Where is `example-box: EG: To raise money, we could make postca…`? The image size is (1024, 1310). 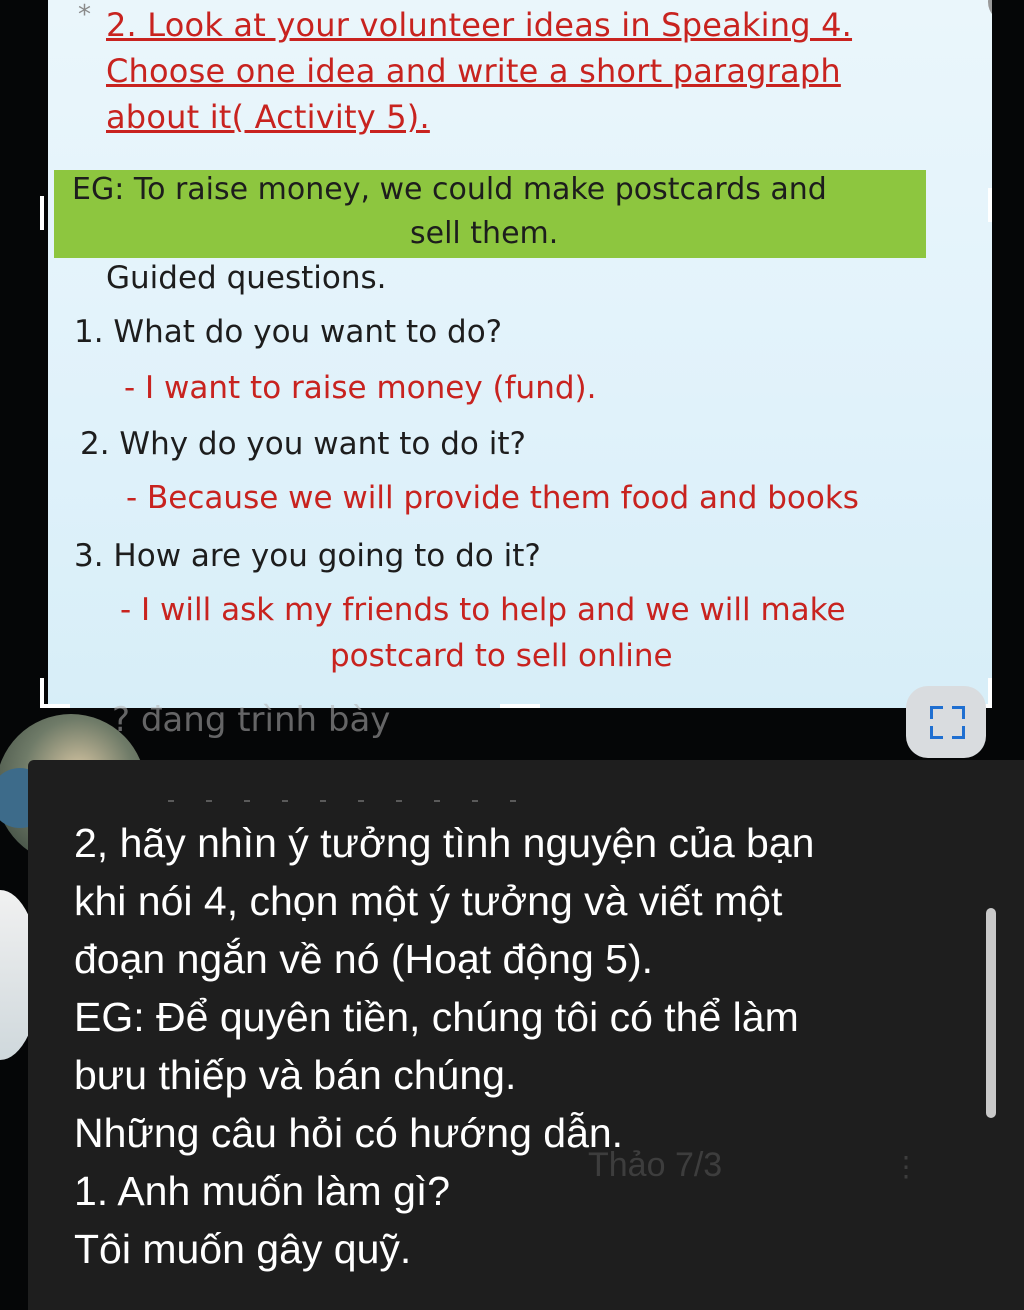
example-box: EG: To raise money, we could make postca… is located at coordinates (490, 214).